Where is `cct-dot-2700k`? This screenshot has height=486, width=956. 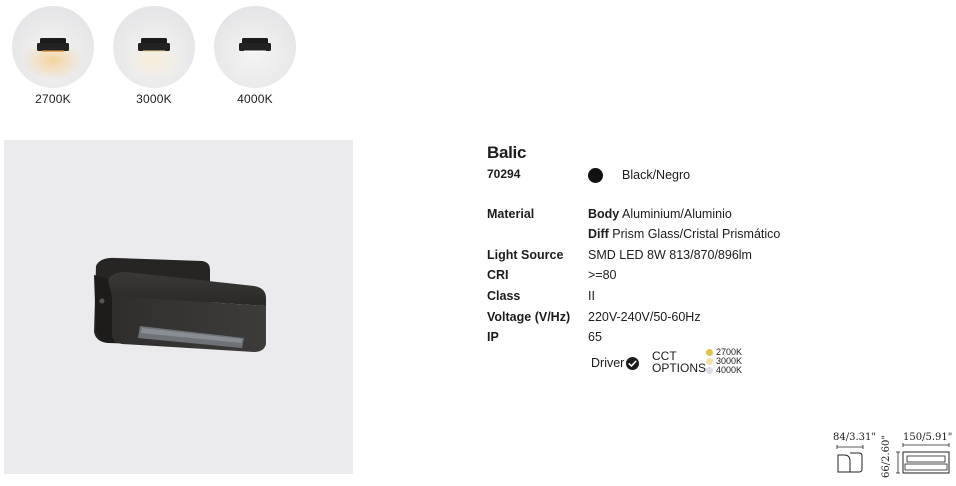 cct-dot-2700k is located at coordinates (709, 352).